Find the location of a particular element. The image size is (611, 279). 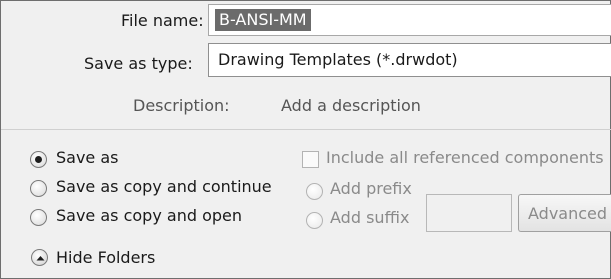

save-as-copy-open-label: Save as copy and open is located at coordinates (149, 215).